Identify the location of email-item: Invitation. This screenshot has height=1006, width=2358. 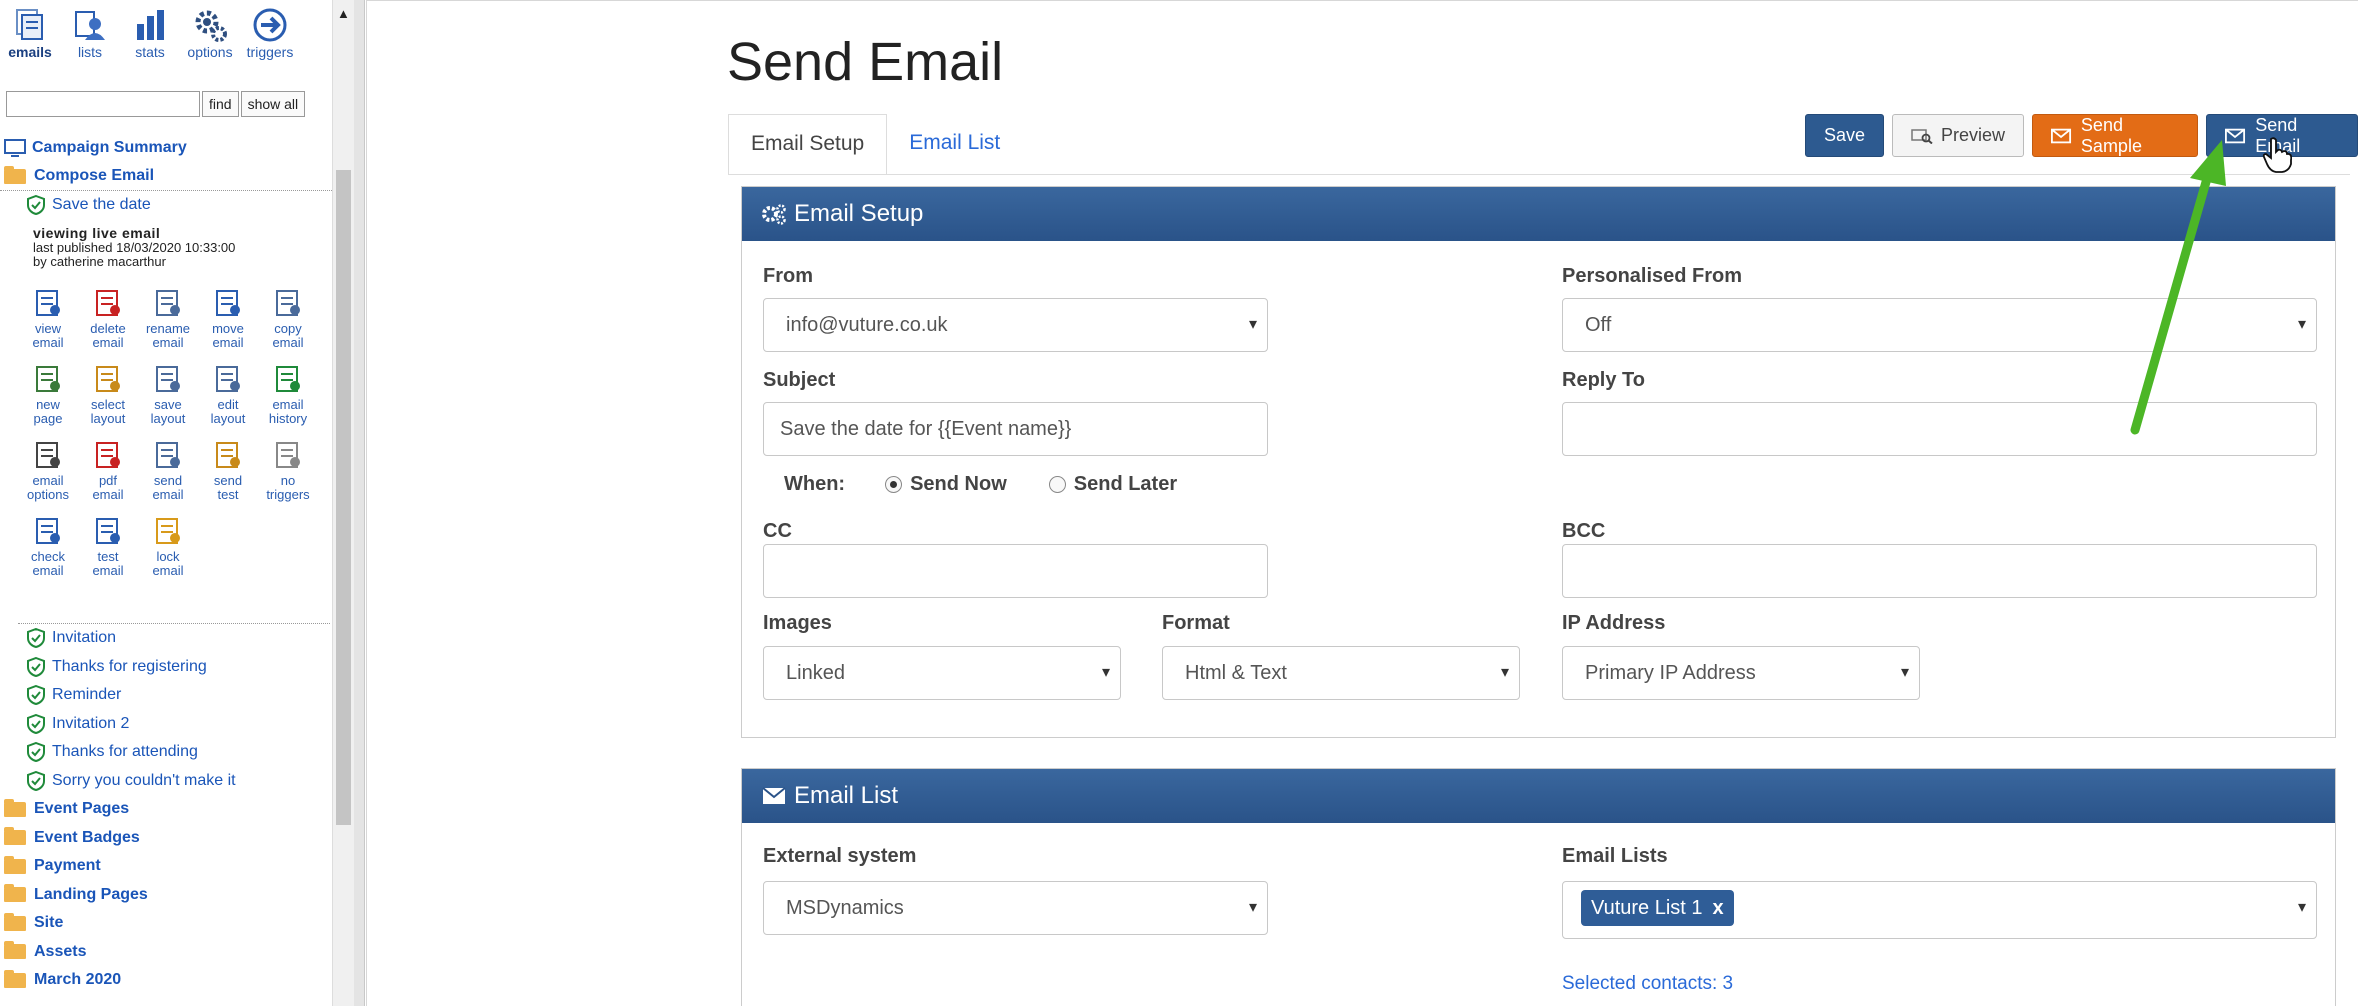
(166, 638).